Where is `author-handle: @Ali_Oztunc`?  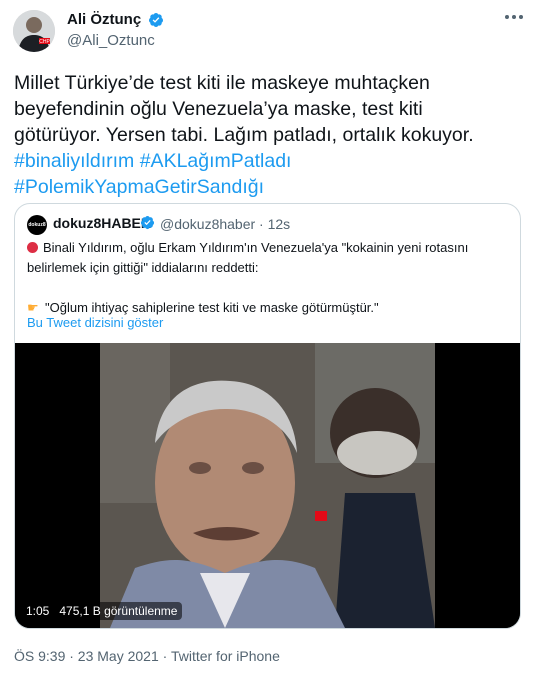 author-handle: @Ali_Oztunc is located at coordinates (111, 40).